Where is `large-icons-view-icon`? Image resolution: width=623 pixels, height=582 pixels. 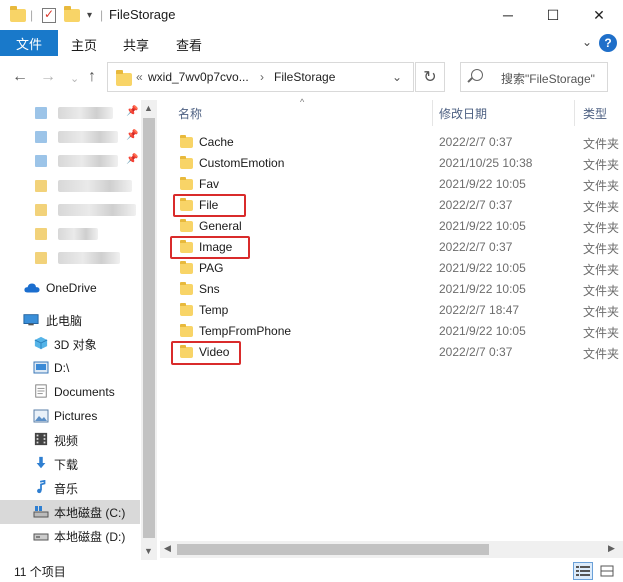 large-icons-view-icon is located at coordinates (607, 571).